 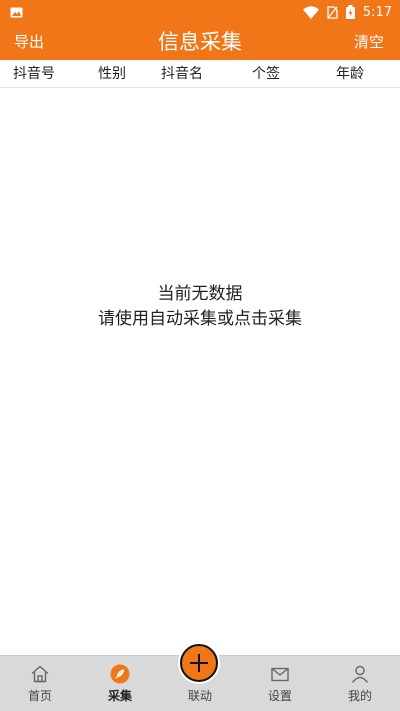 I want to click on table-header: 抖音号 性别 抖音名 个签 年龄, so click(x=200, y=74).